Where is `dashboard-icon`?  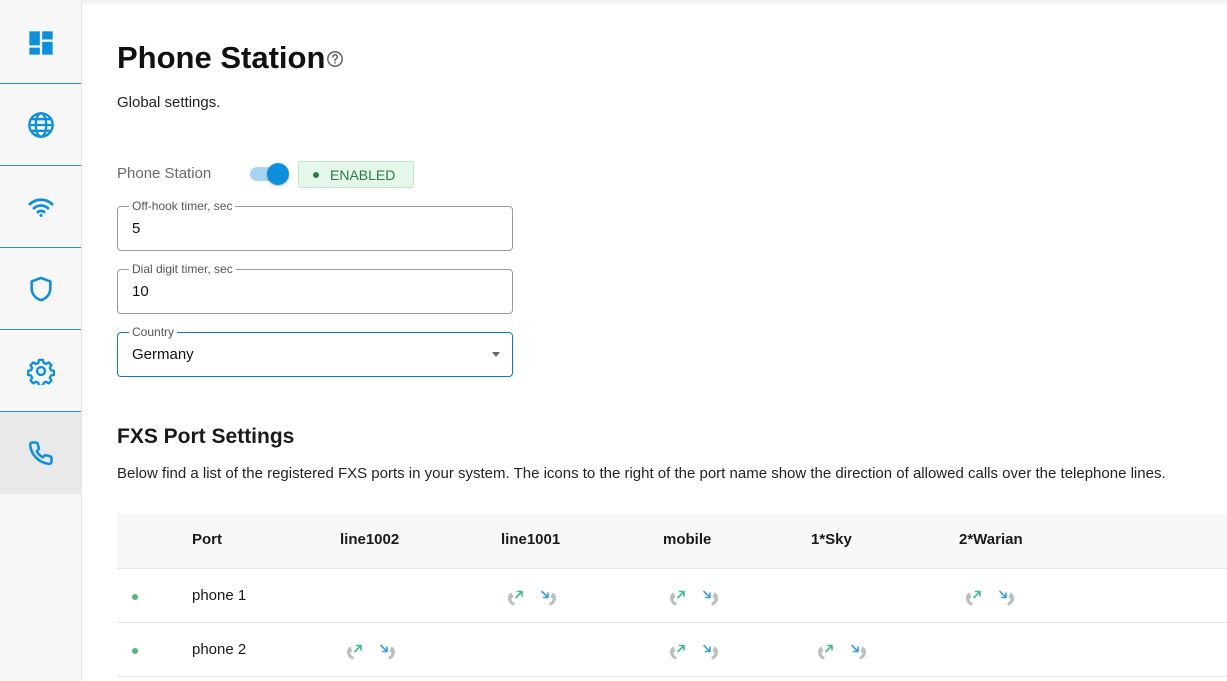 dashboard-icon is located at coordinates (40, 43).